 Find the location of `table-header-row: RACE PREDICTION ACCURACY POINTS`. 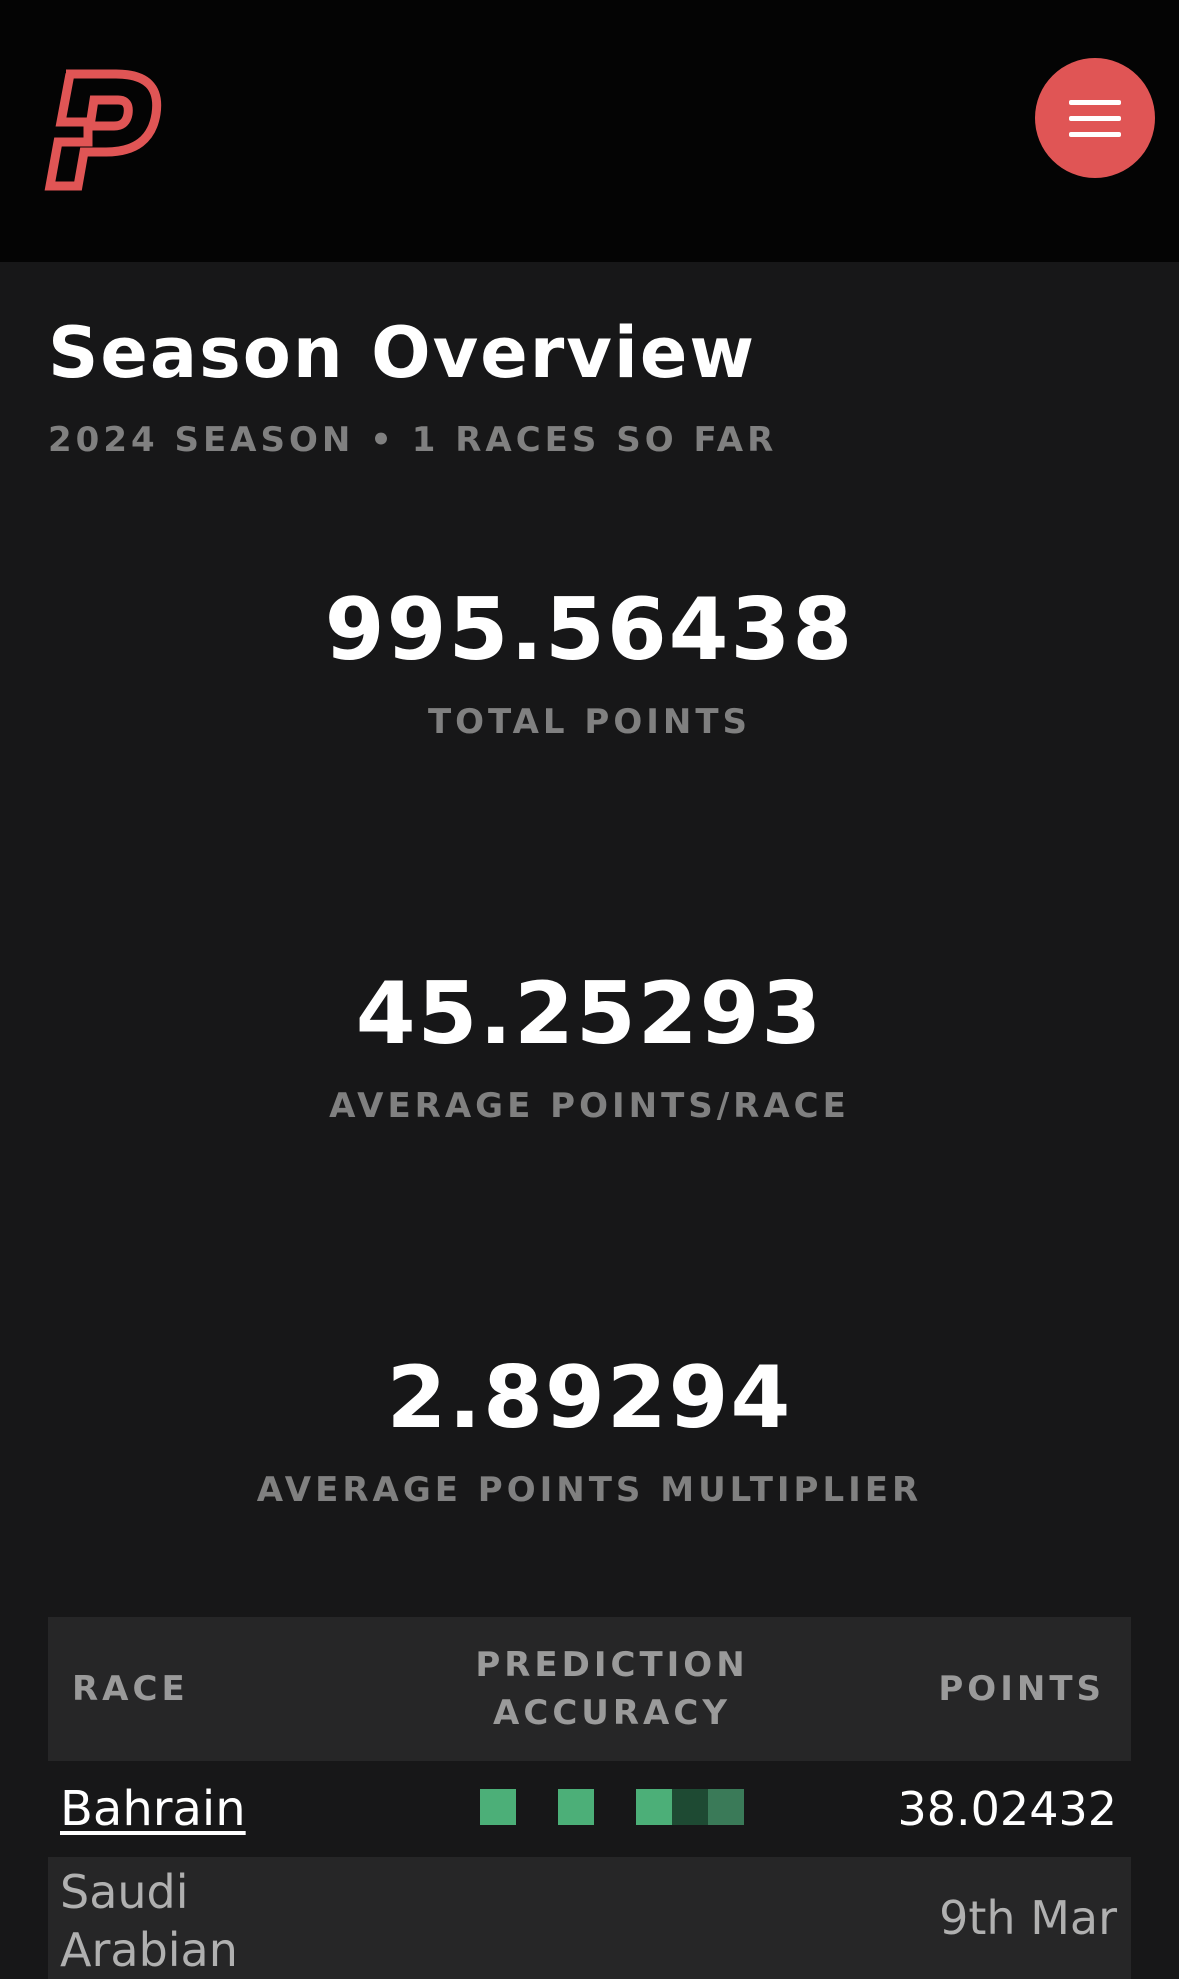

table-header-row: RACE PREDICTION ACCURACY POINTS is located at coordinates (589, 1689).